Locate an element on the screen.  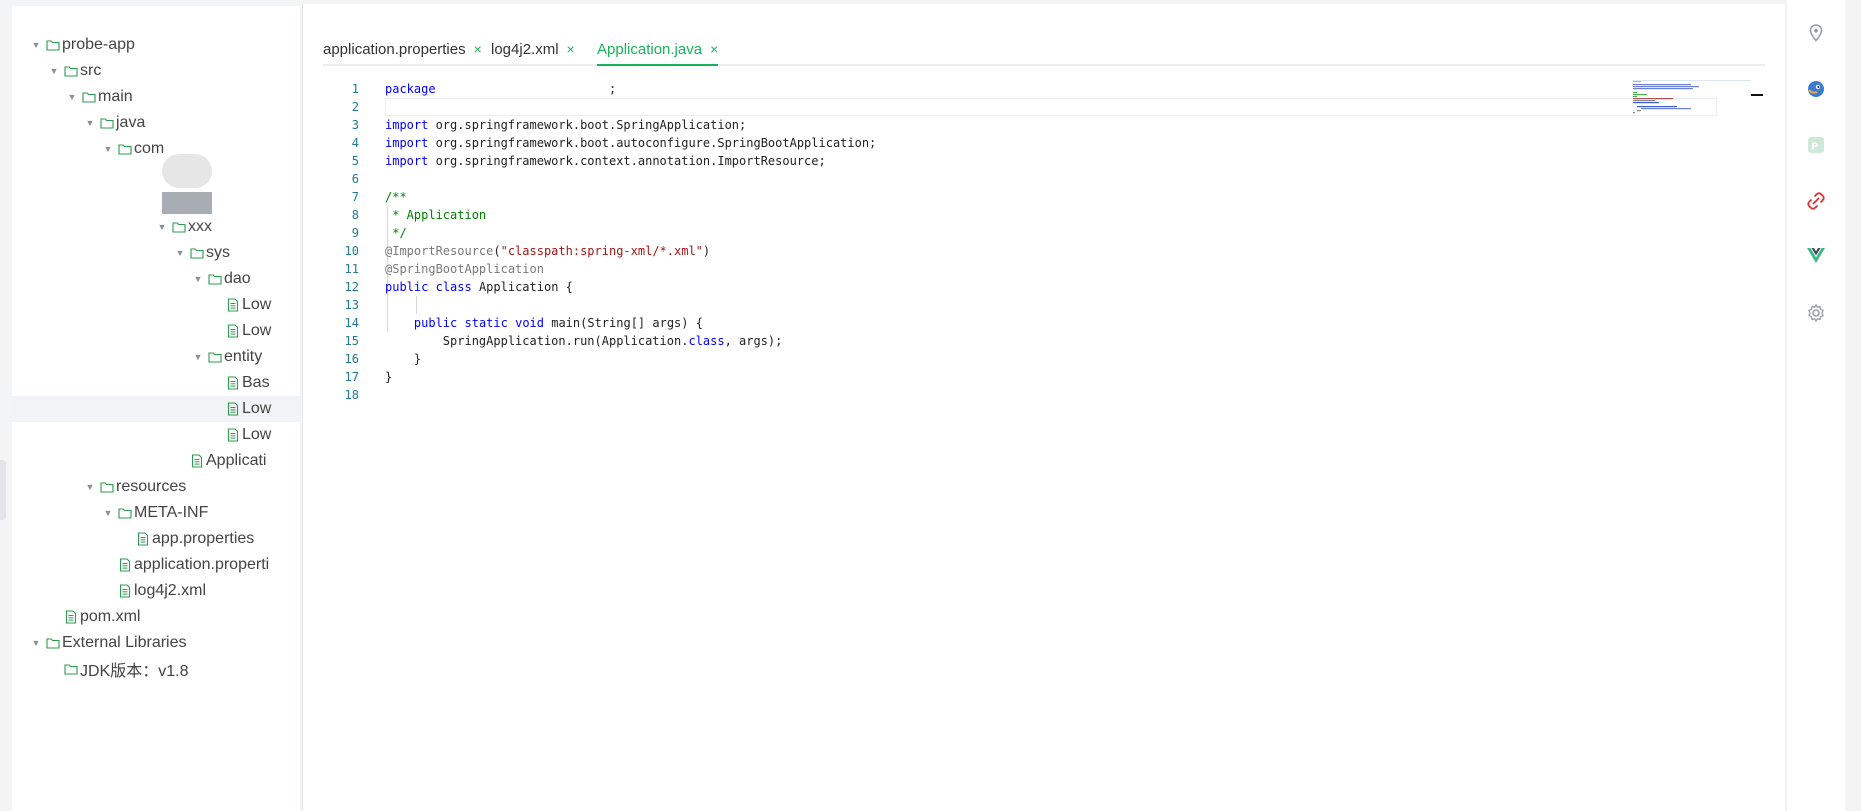
tree-folder-item: ▼ probe-app is located at coordinates (156, 45).